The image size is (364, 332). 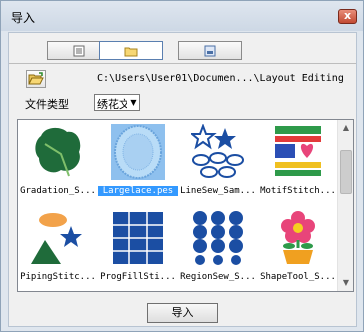 What do you see at coordinates (133, 102) in the screenshot?
I see `chevron-down-icon: ▼` at bounding box center [133, 102].